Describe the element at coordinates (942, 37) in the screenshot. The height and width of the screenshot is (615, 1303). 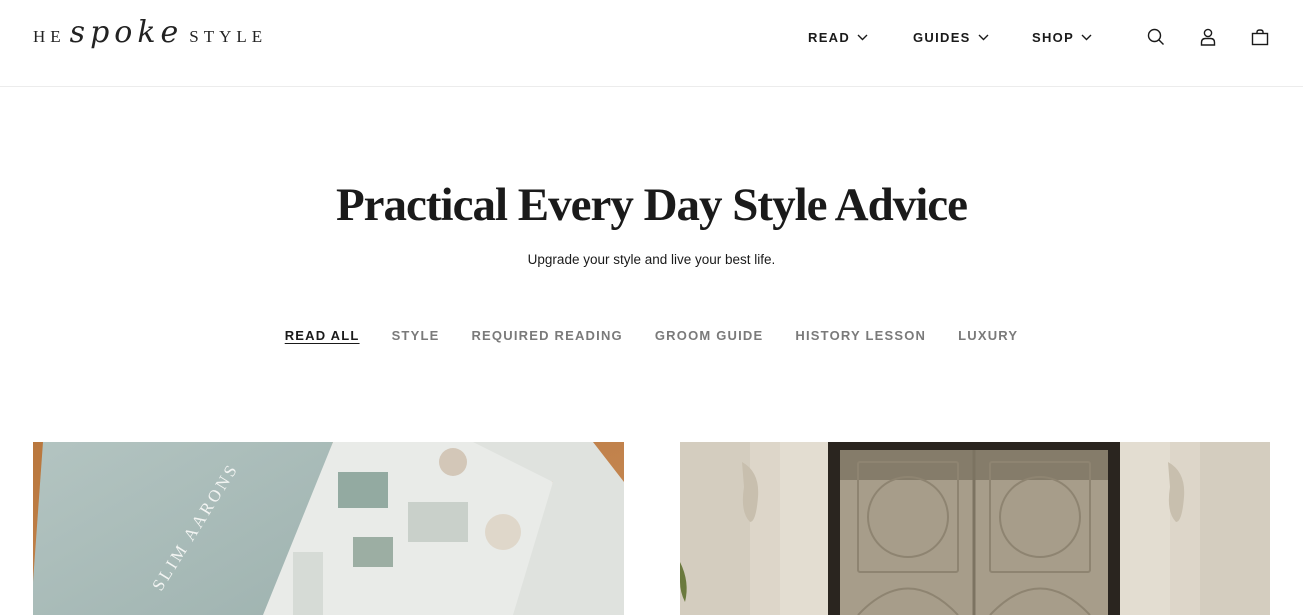
I see `nav-guides-label: GUIDES` at that location.